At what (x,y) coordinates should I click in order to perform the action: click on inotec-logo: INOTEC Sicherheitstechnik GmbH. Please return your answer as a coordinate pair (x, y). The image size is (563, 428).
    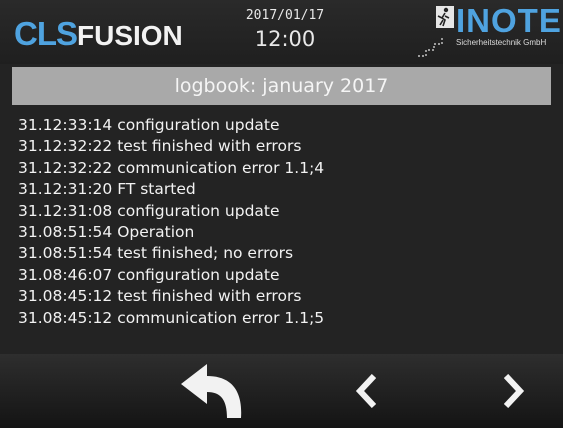
    Looking at the image, I should click on (489, 31).